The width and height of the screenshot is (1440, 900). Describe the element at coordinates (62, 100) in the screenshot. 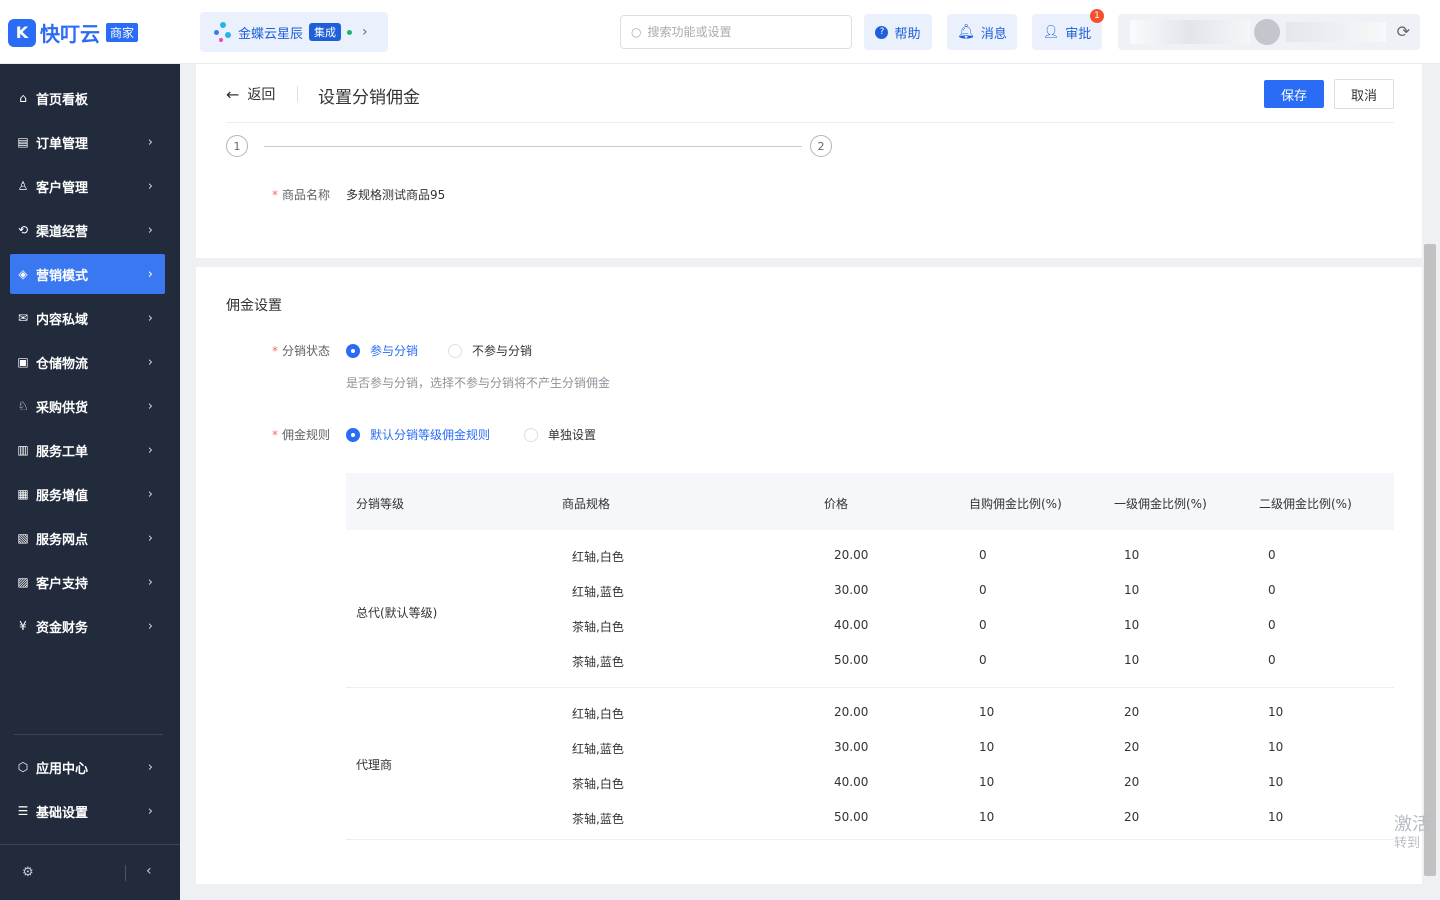

I see `sidebar-item-label: 首页看板` at that location.